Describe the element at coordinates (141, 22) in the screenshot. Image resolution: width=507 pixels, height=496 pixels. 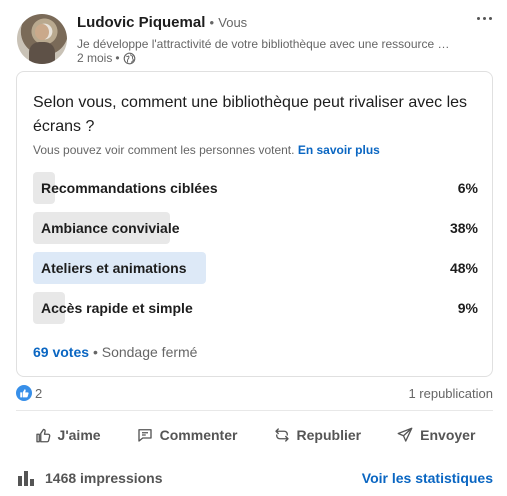
I see `author-name: Ludovic Piquemal` at that location.